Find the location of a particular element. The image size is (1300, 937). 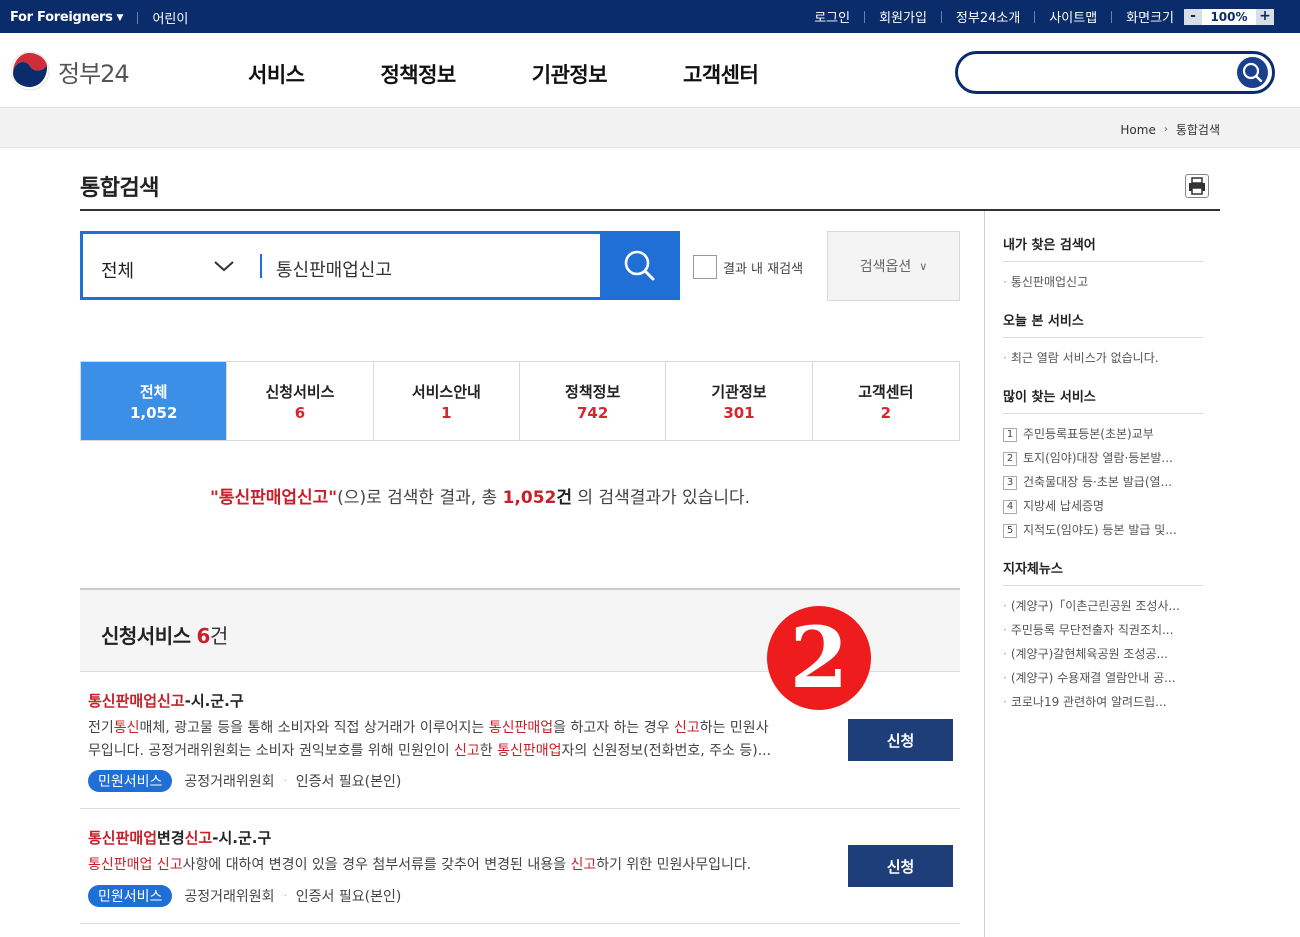

tab-policy: 정책정보 742 is located at coordinates (593, 401).